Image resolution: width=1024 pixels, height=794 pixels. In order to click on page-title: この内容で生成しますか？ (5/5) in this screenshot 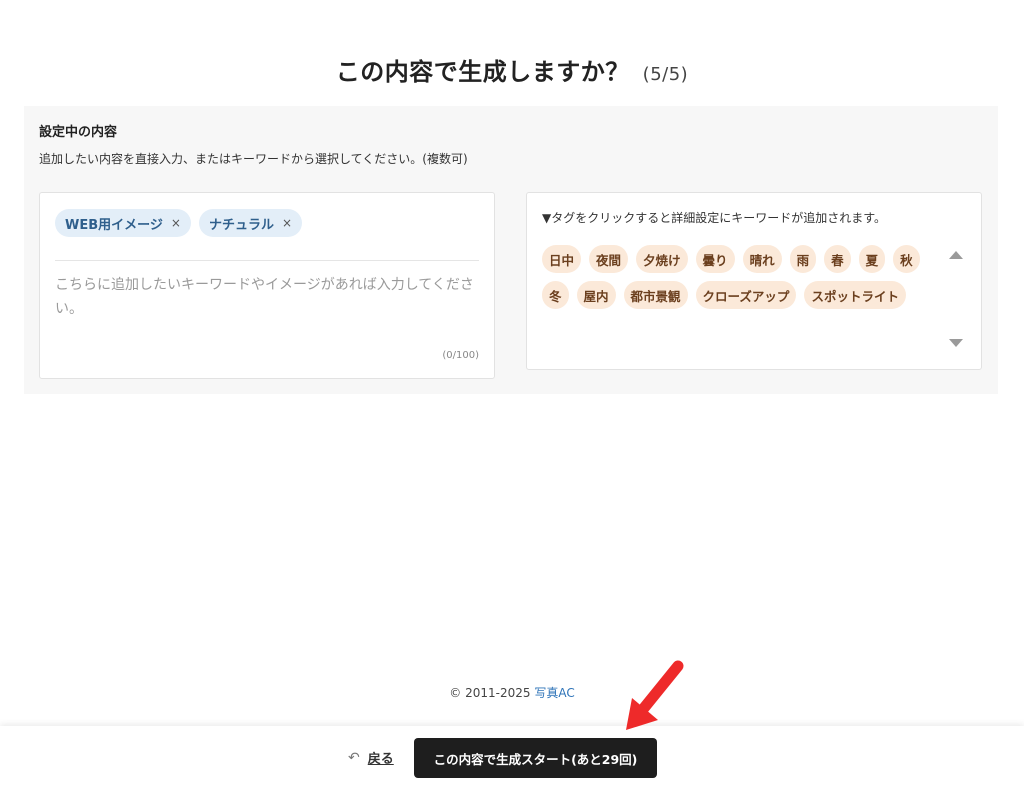, I will do `click(512, 69)`.